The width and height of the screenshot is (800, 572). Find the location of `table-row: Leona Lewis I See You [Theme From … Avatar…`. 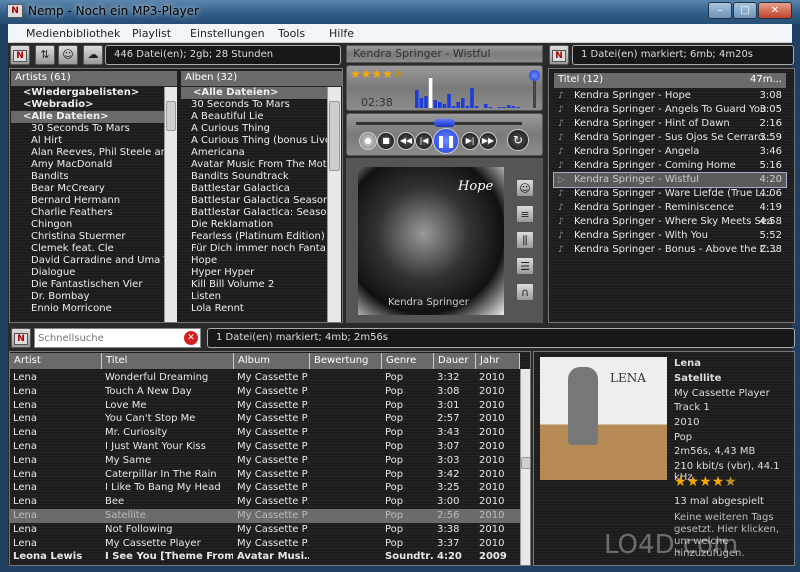

table-row: Leona Lewis I See You [Theme From … Avatar… is located at coordinates (265, 557).